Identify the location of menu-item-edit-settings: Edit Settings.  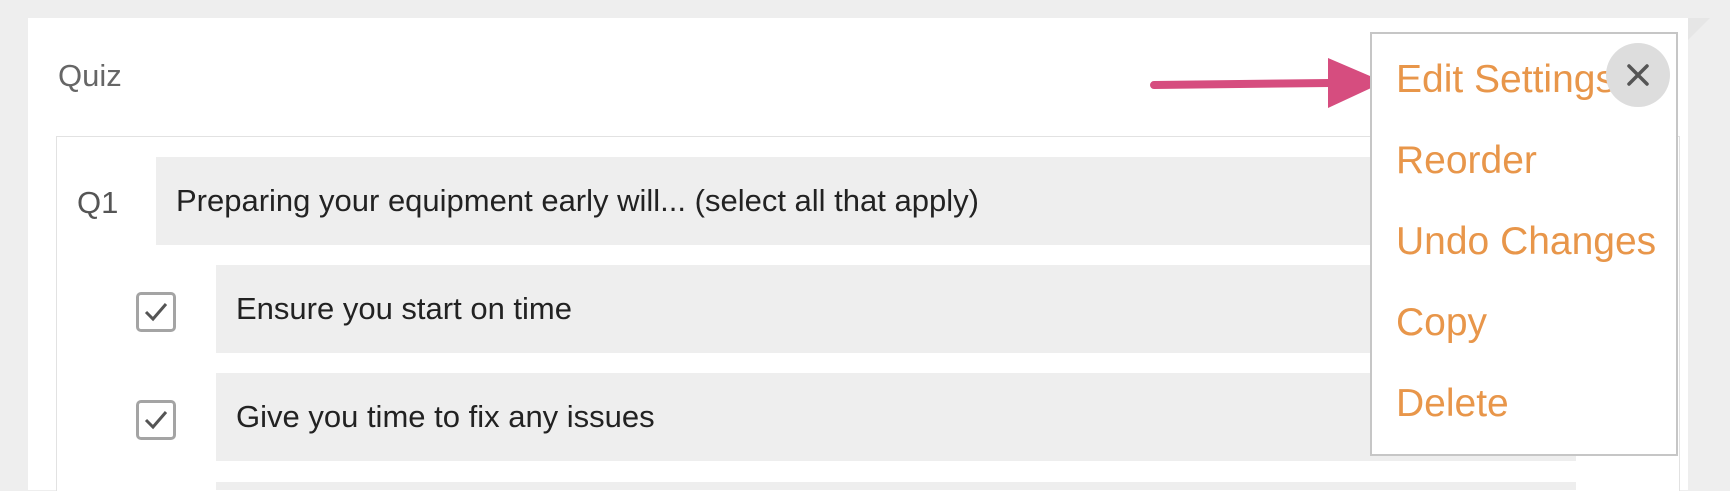
(1505, 80).